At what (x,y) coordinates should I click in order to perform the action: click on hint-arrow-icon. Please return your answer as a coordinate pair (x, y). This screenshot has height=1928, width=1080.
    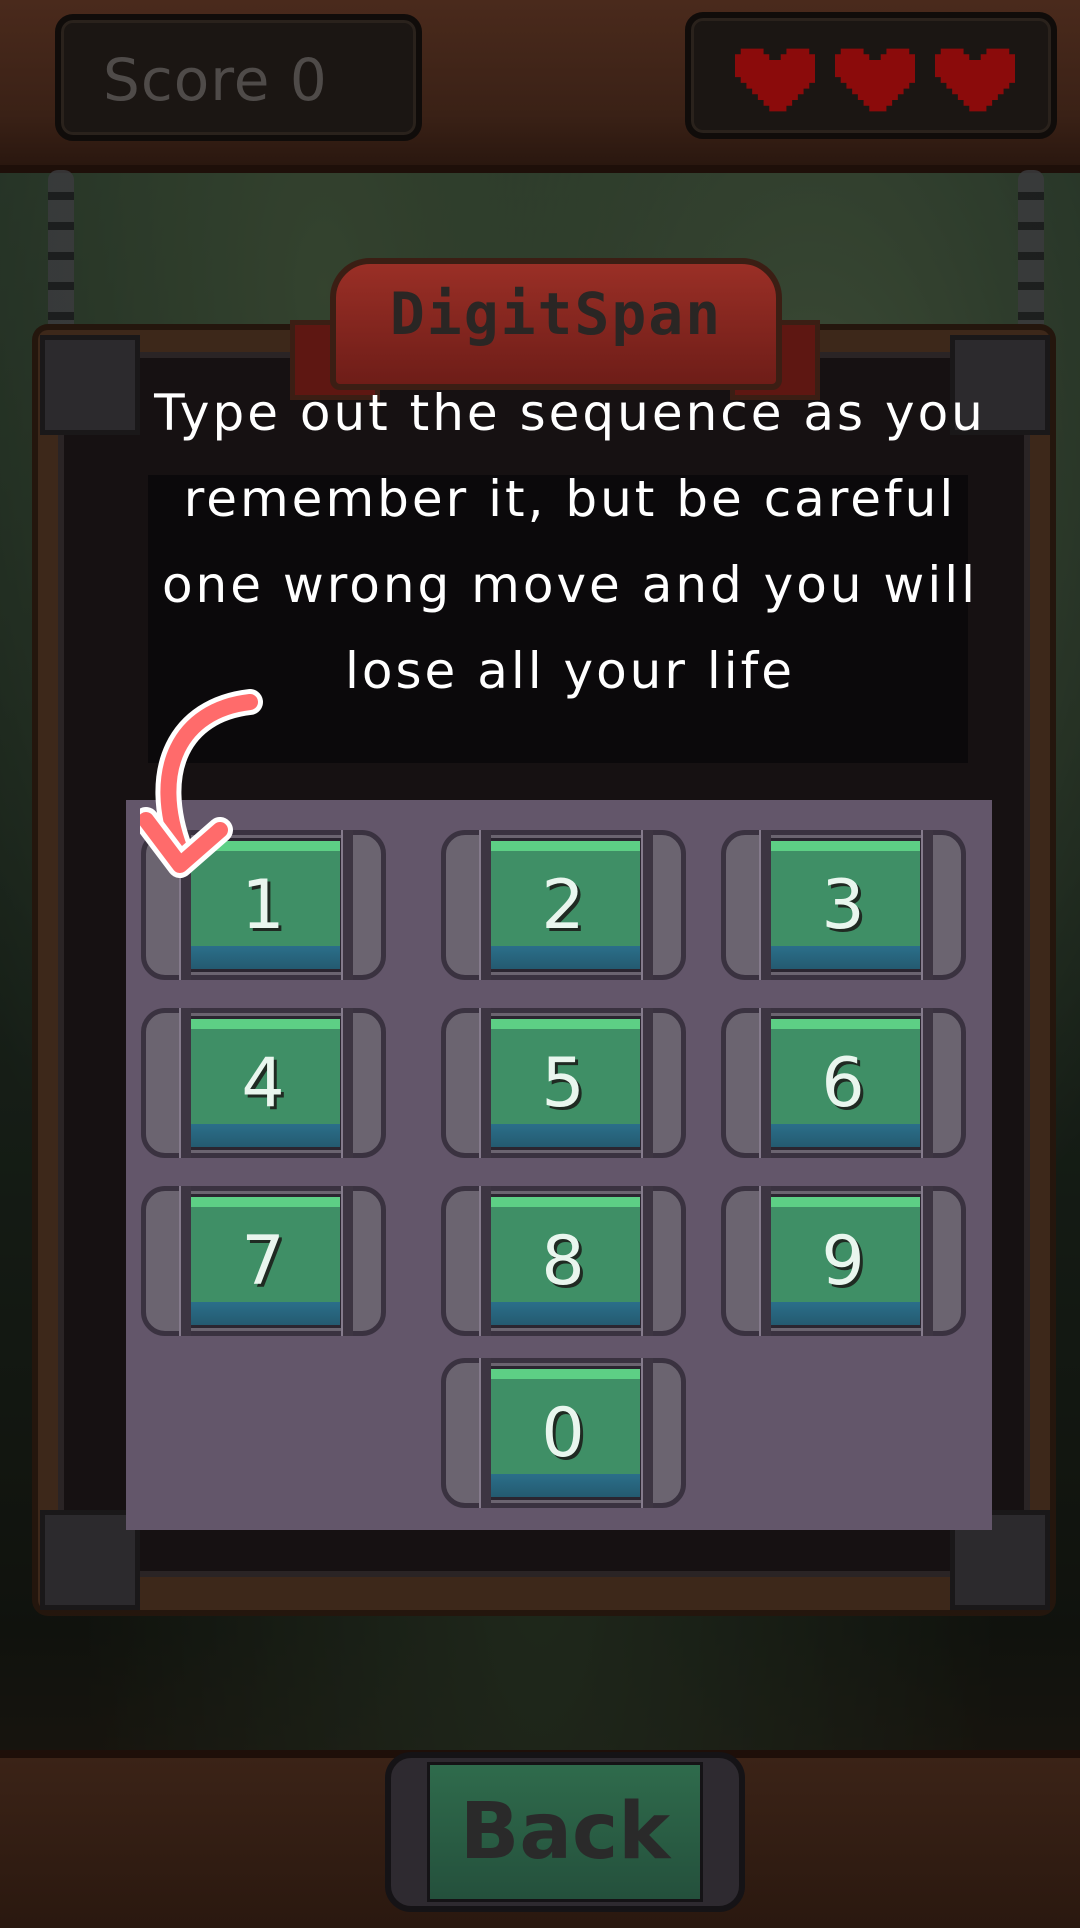
    Looking at the image, I should click on (201, 783).